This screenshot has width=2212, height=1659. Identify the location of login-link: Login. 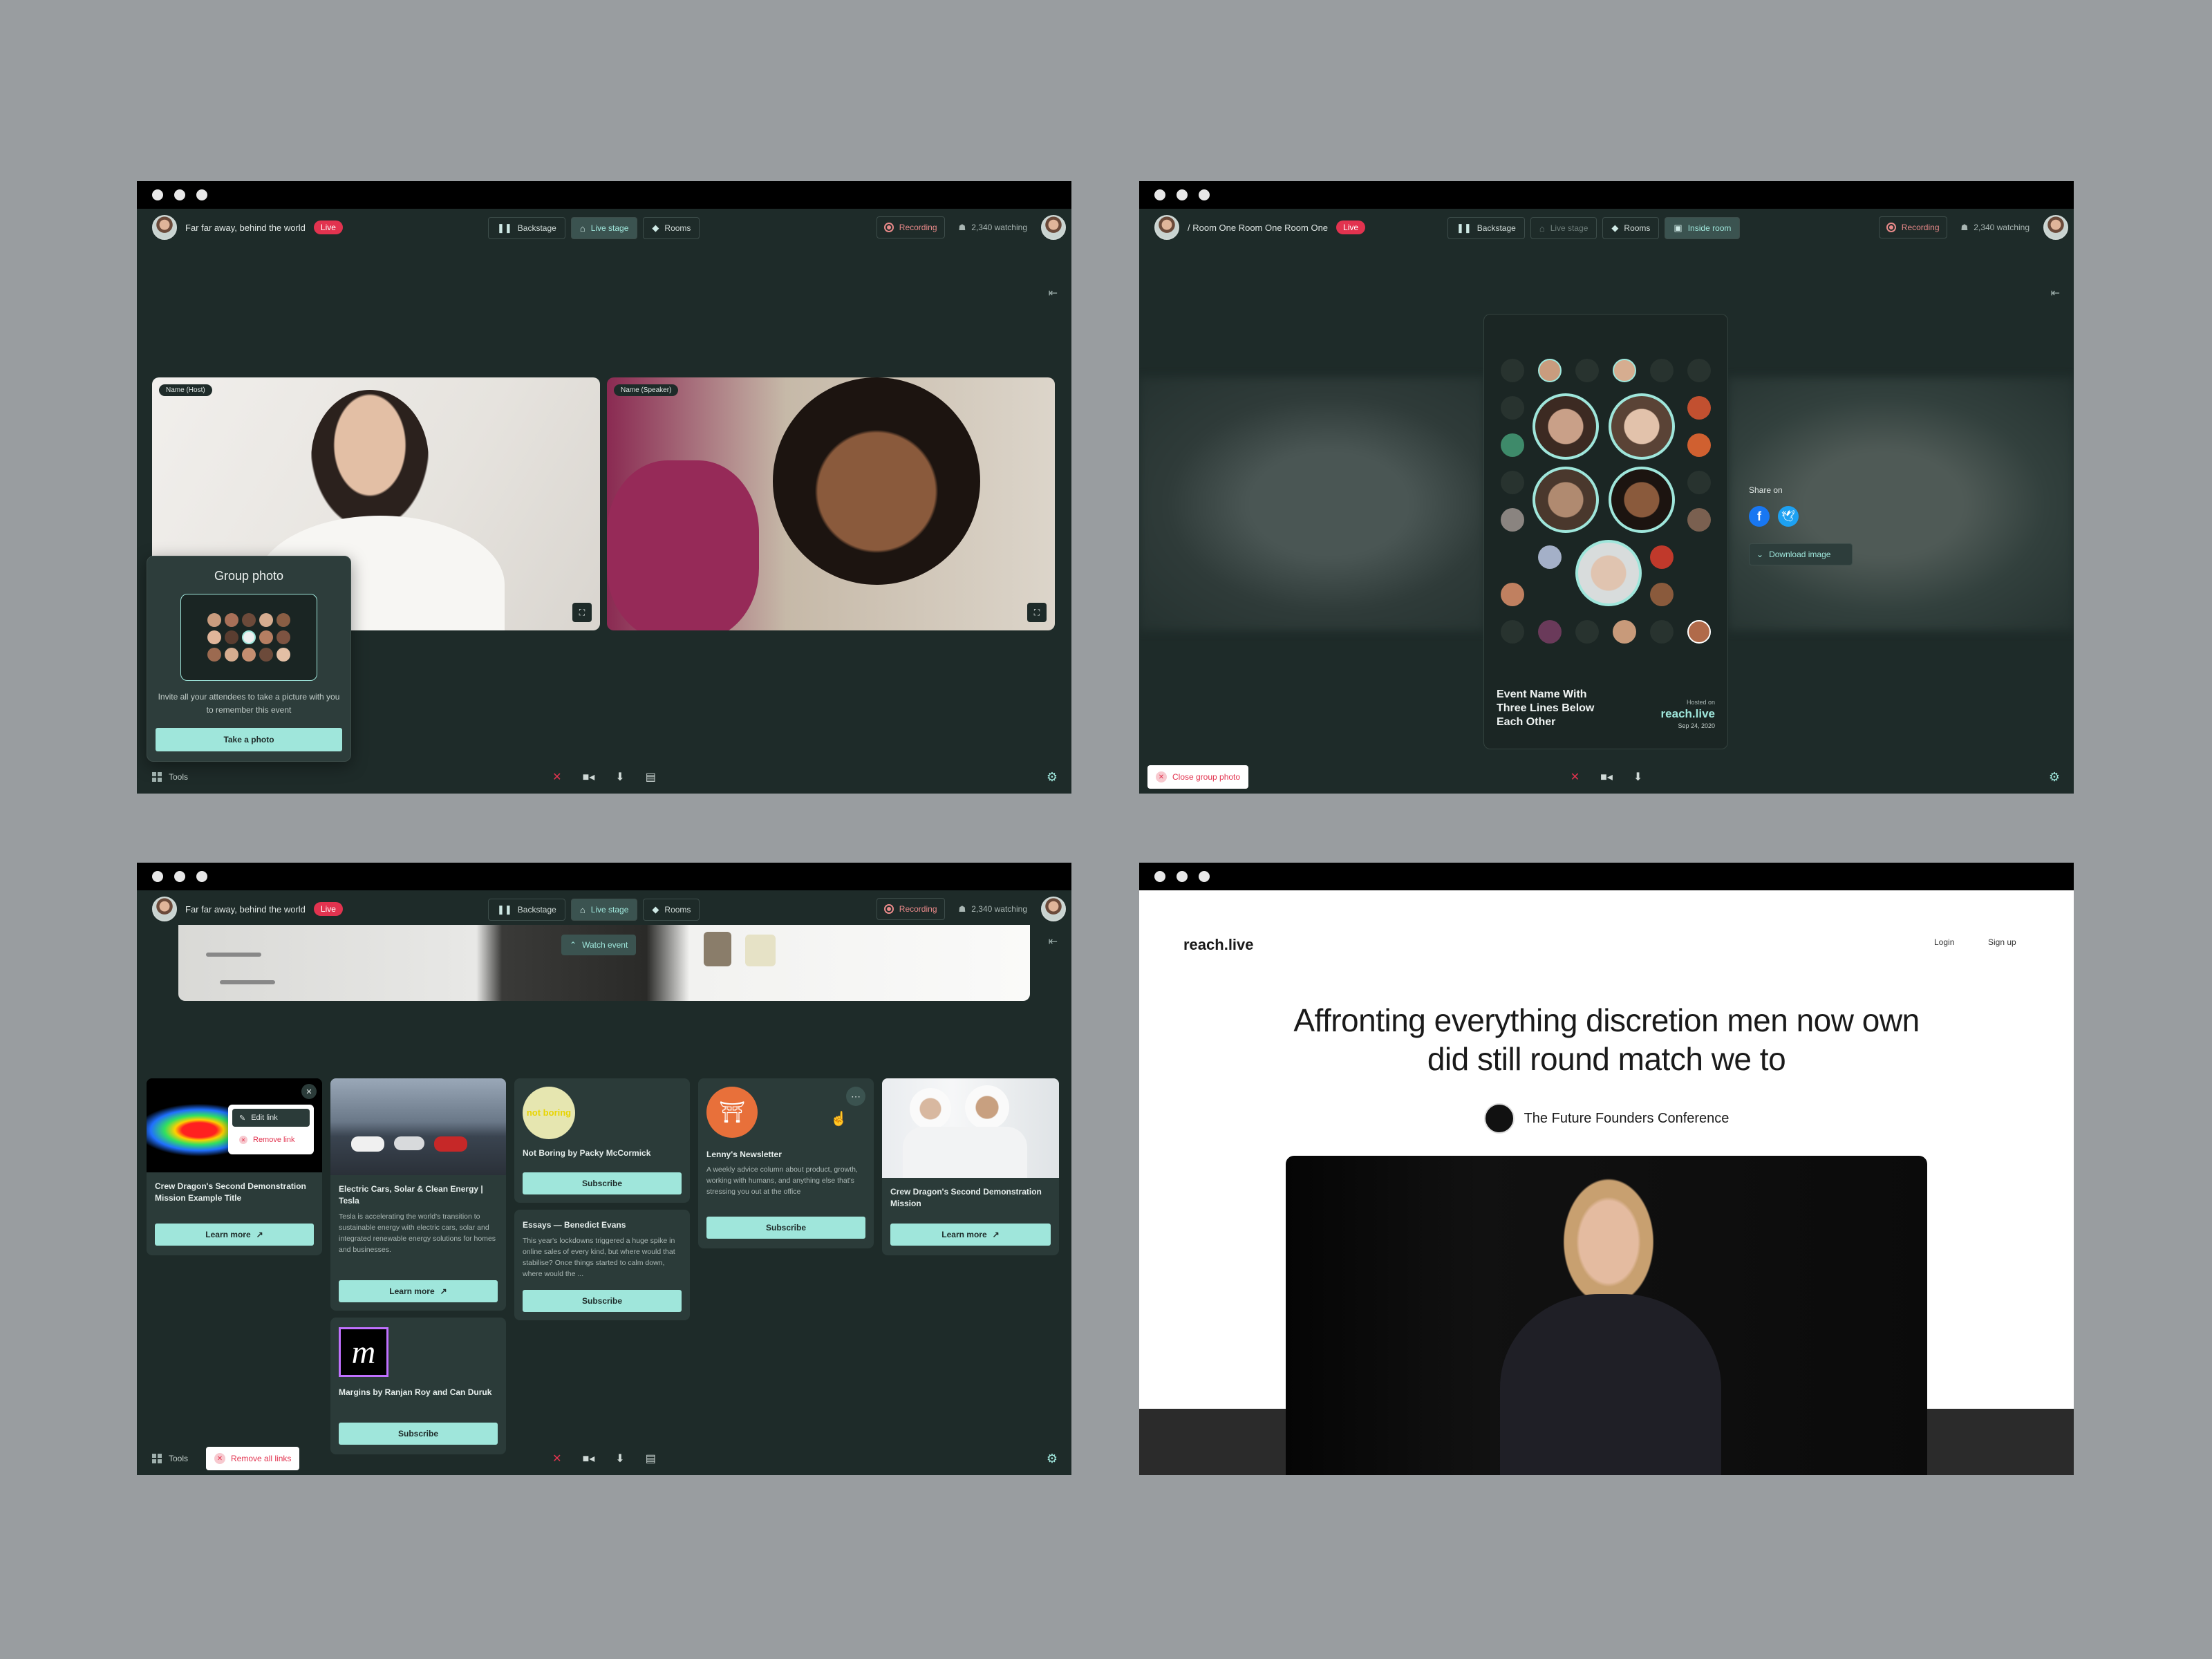
(1944, 942).